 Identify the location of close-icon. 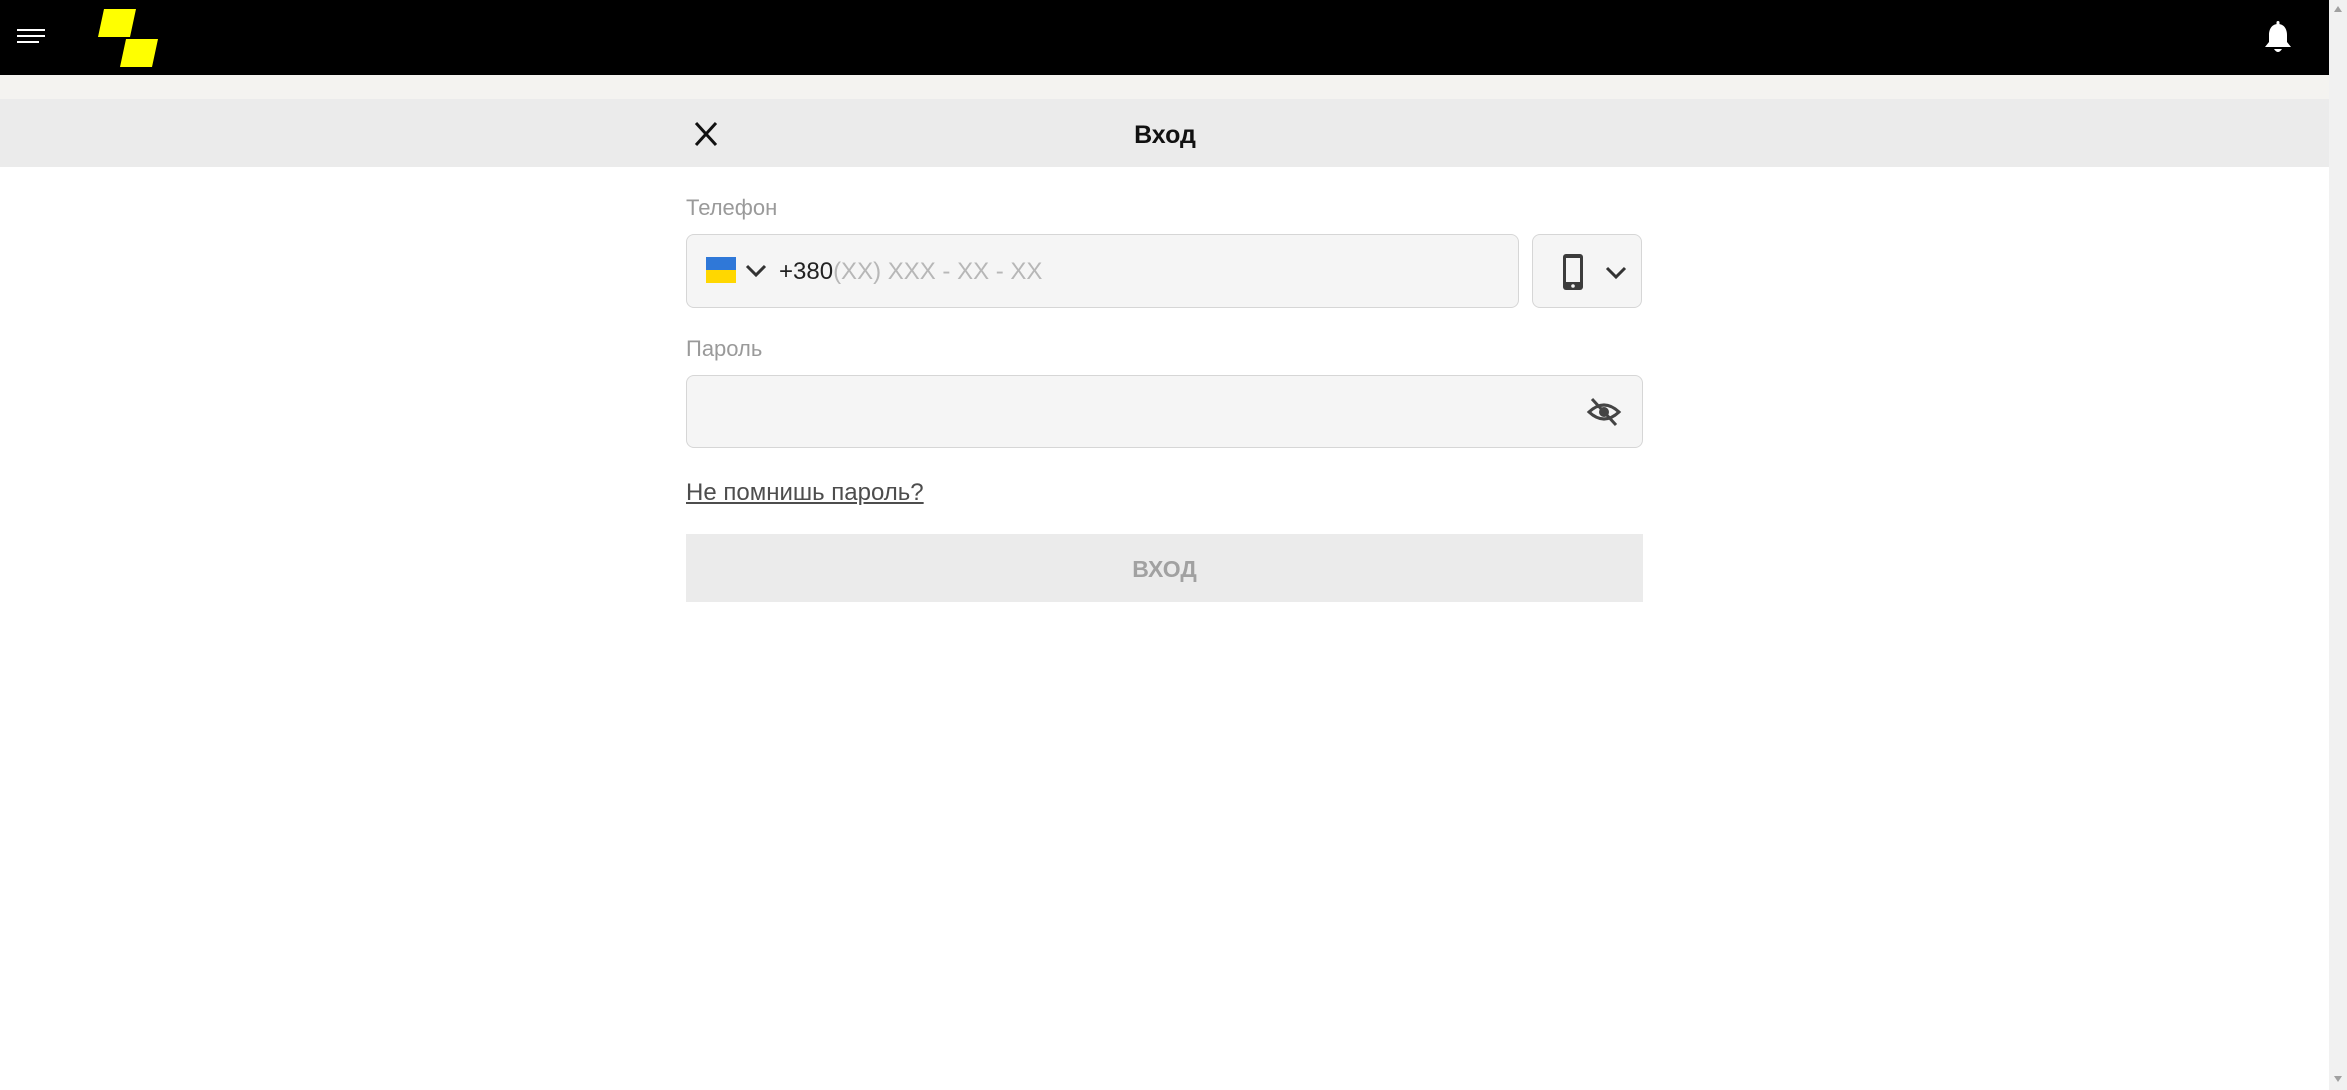
(706, 134).